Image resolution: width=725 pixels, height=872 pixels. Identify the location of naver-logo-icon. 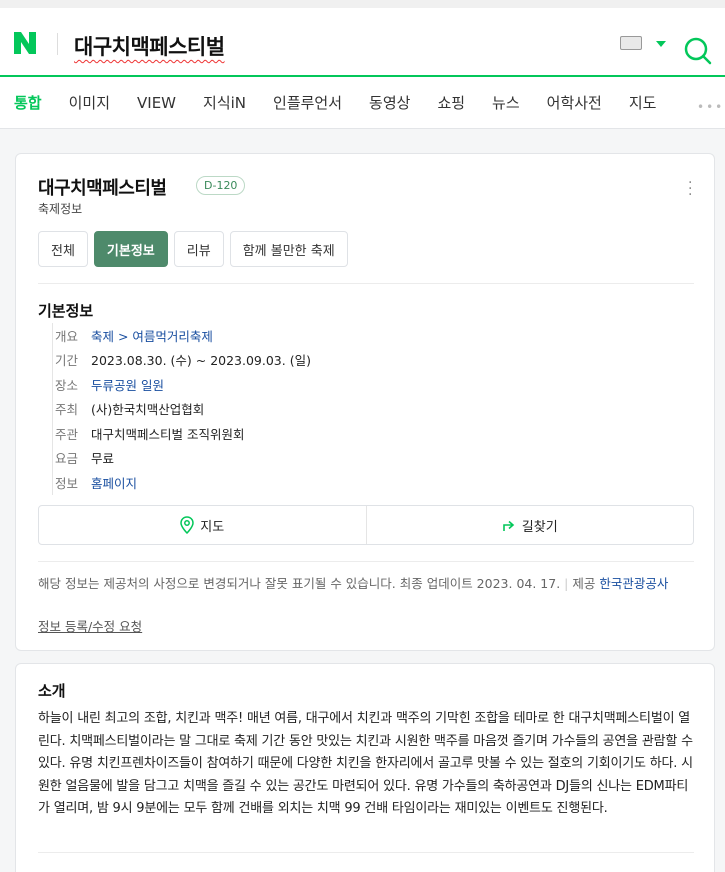
(25, 43).